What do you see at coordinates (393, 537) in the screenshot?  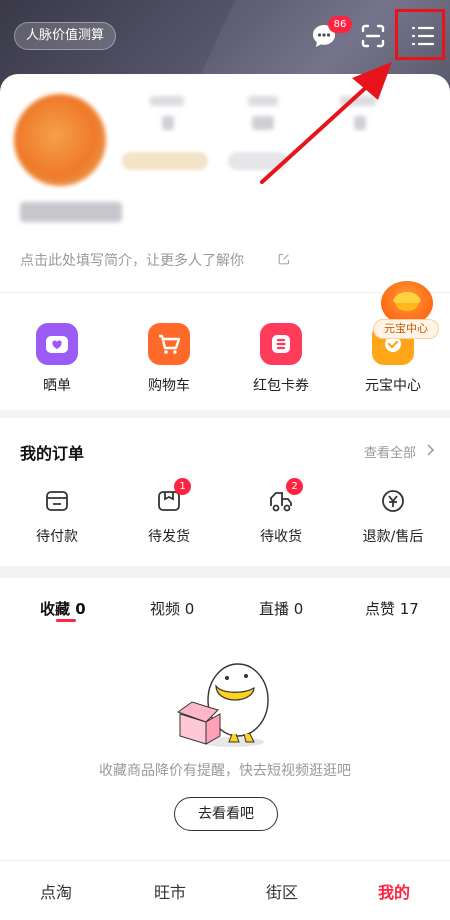 I see `order-label: 退款/售后` at bounding box center [393, 537].